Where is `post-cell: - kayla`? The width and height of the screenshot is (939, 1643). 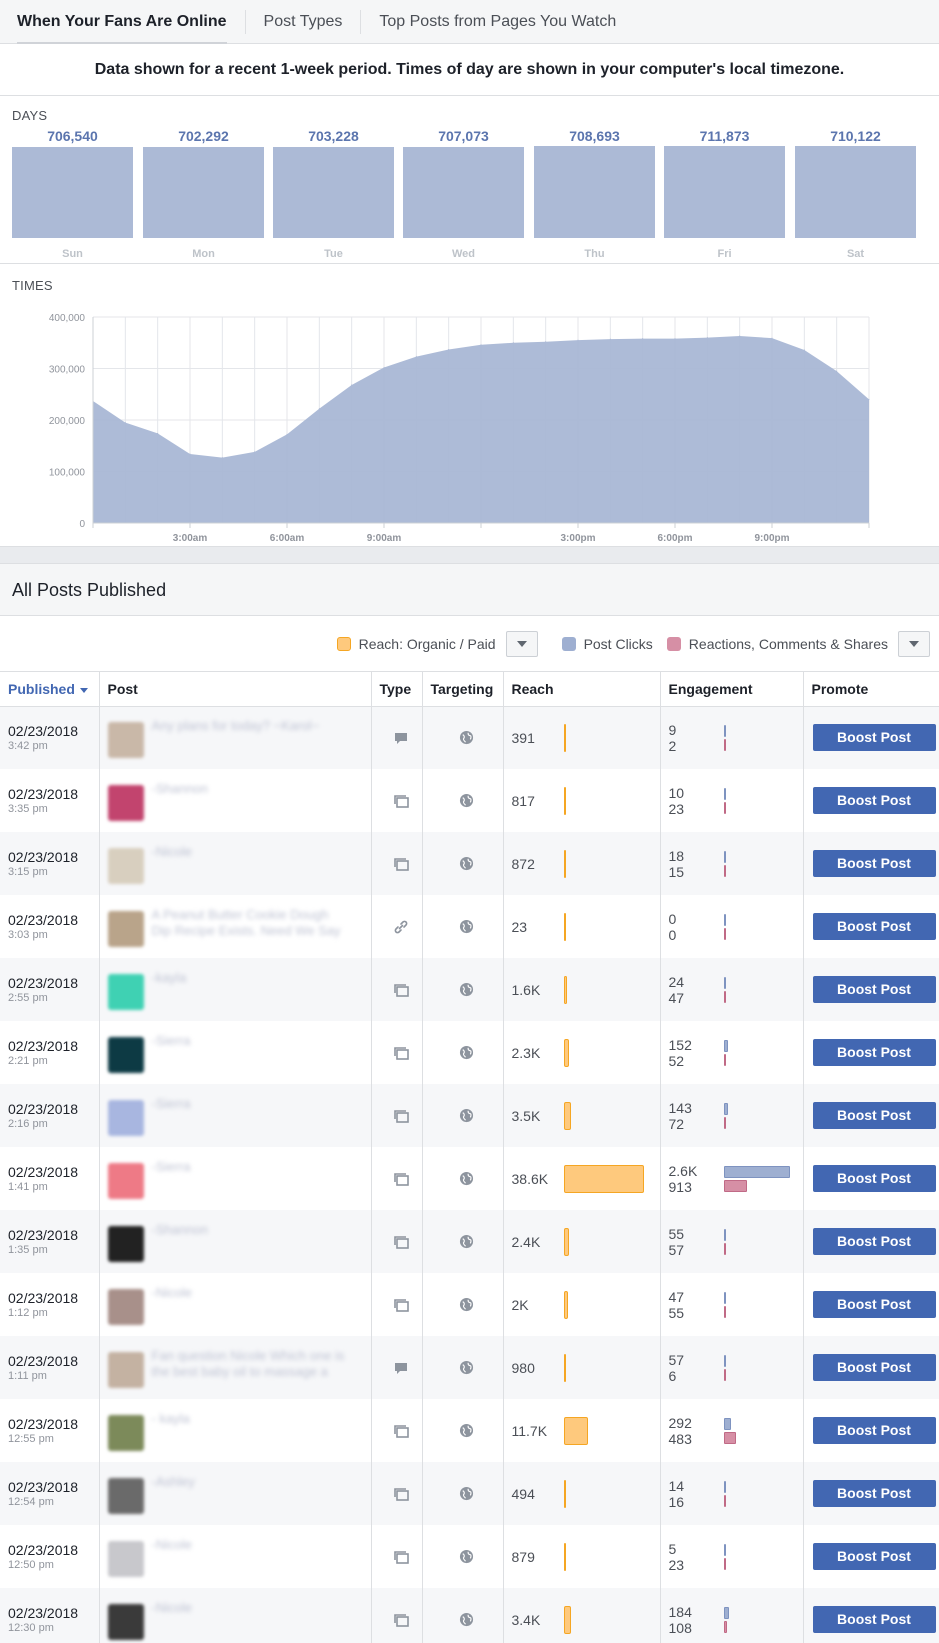
post-cell: - kayla is located at coordinates (235, 1430).